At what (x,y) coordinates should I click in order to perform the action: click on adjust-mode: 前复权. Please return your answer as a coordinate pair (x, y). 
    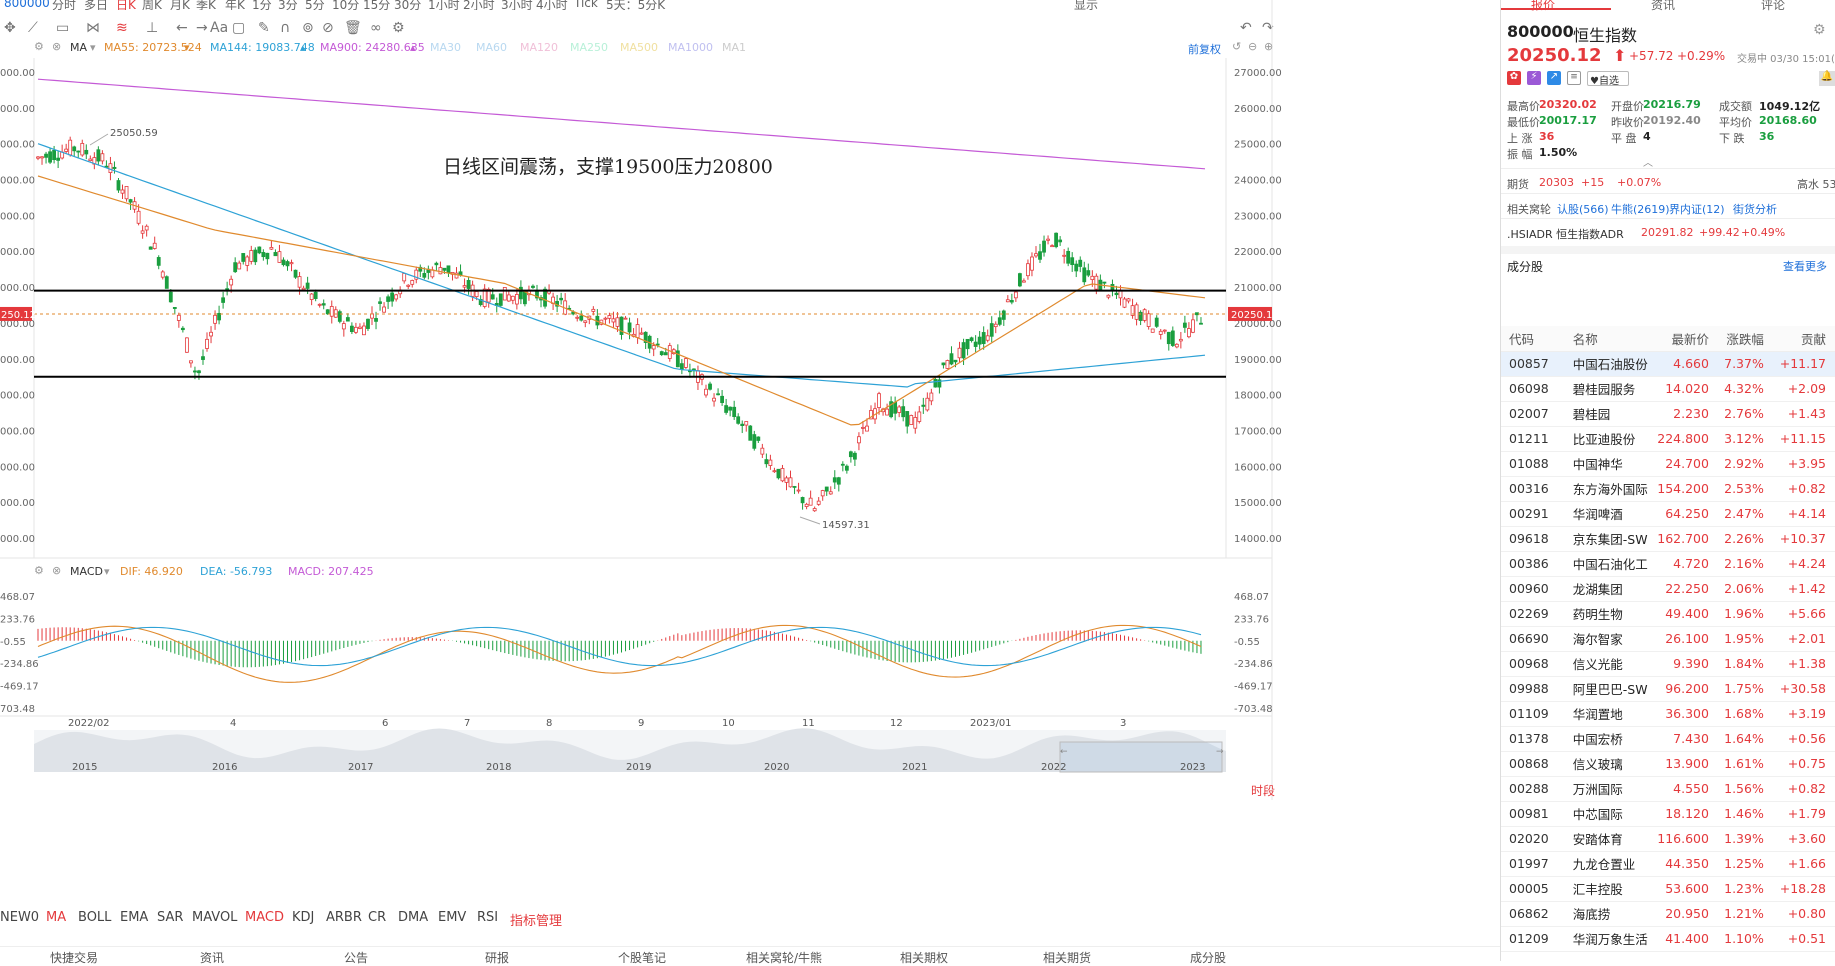
    Looking at the image, I should click on (1204, 49).